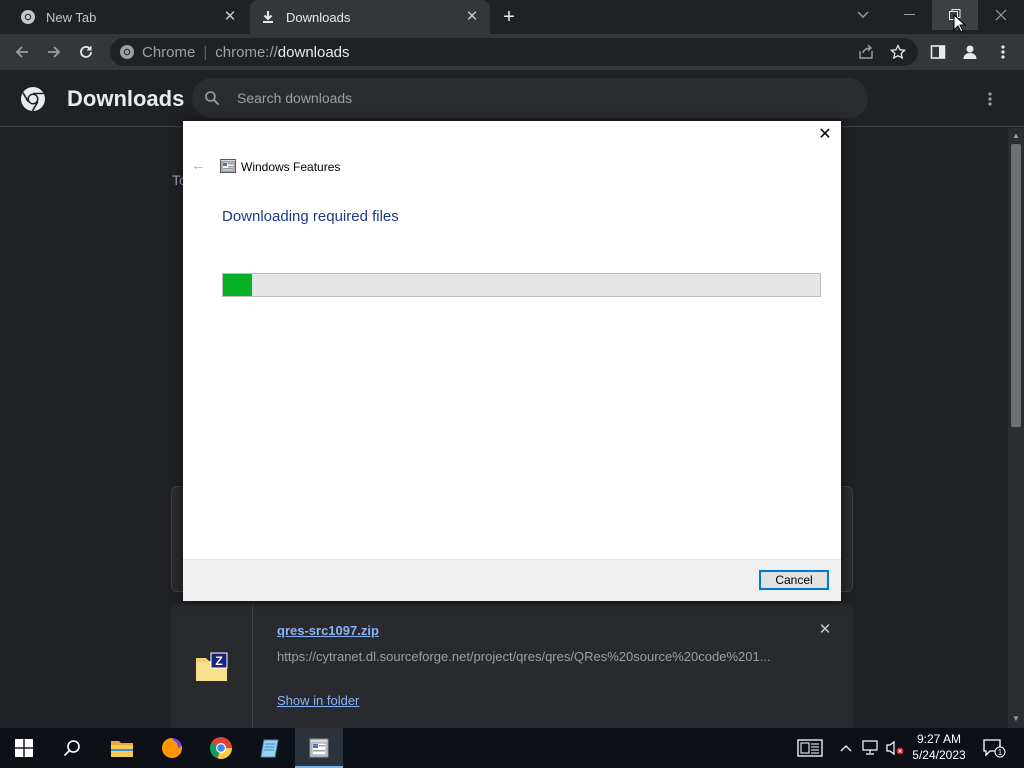 This screenshot has height=768, width=1024. I want to click on remove-download-icon: ✕, so click(825, 630).